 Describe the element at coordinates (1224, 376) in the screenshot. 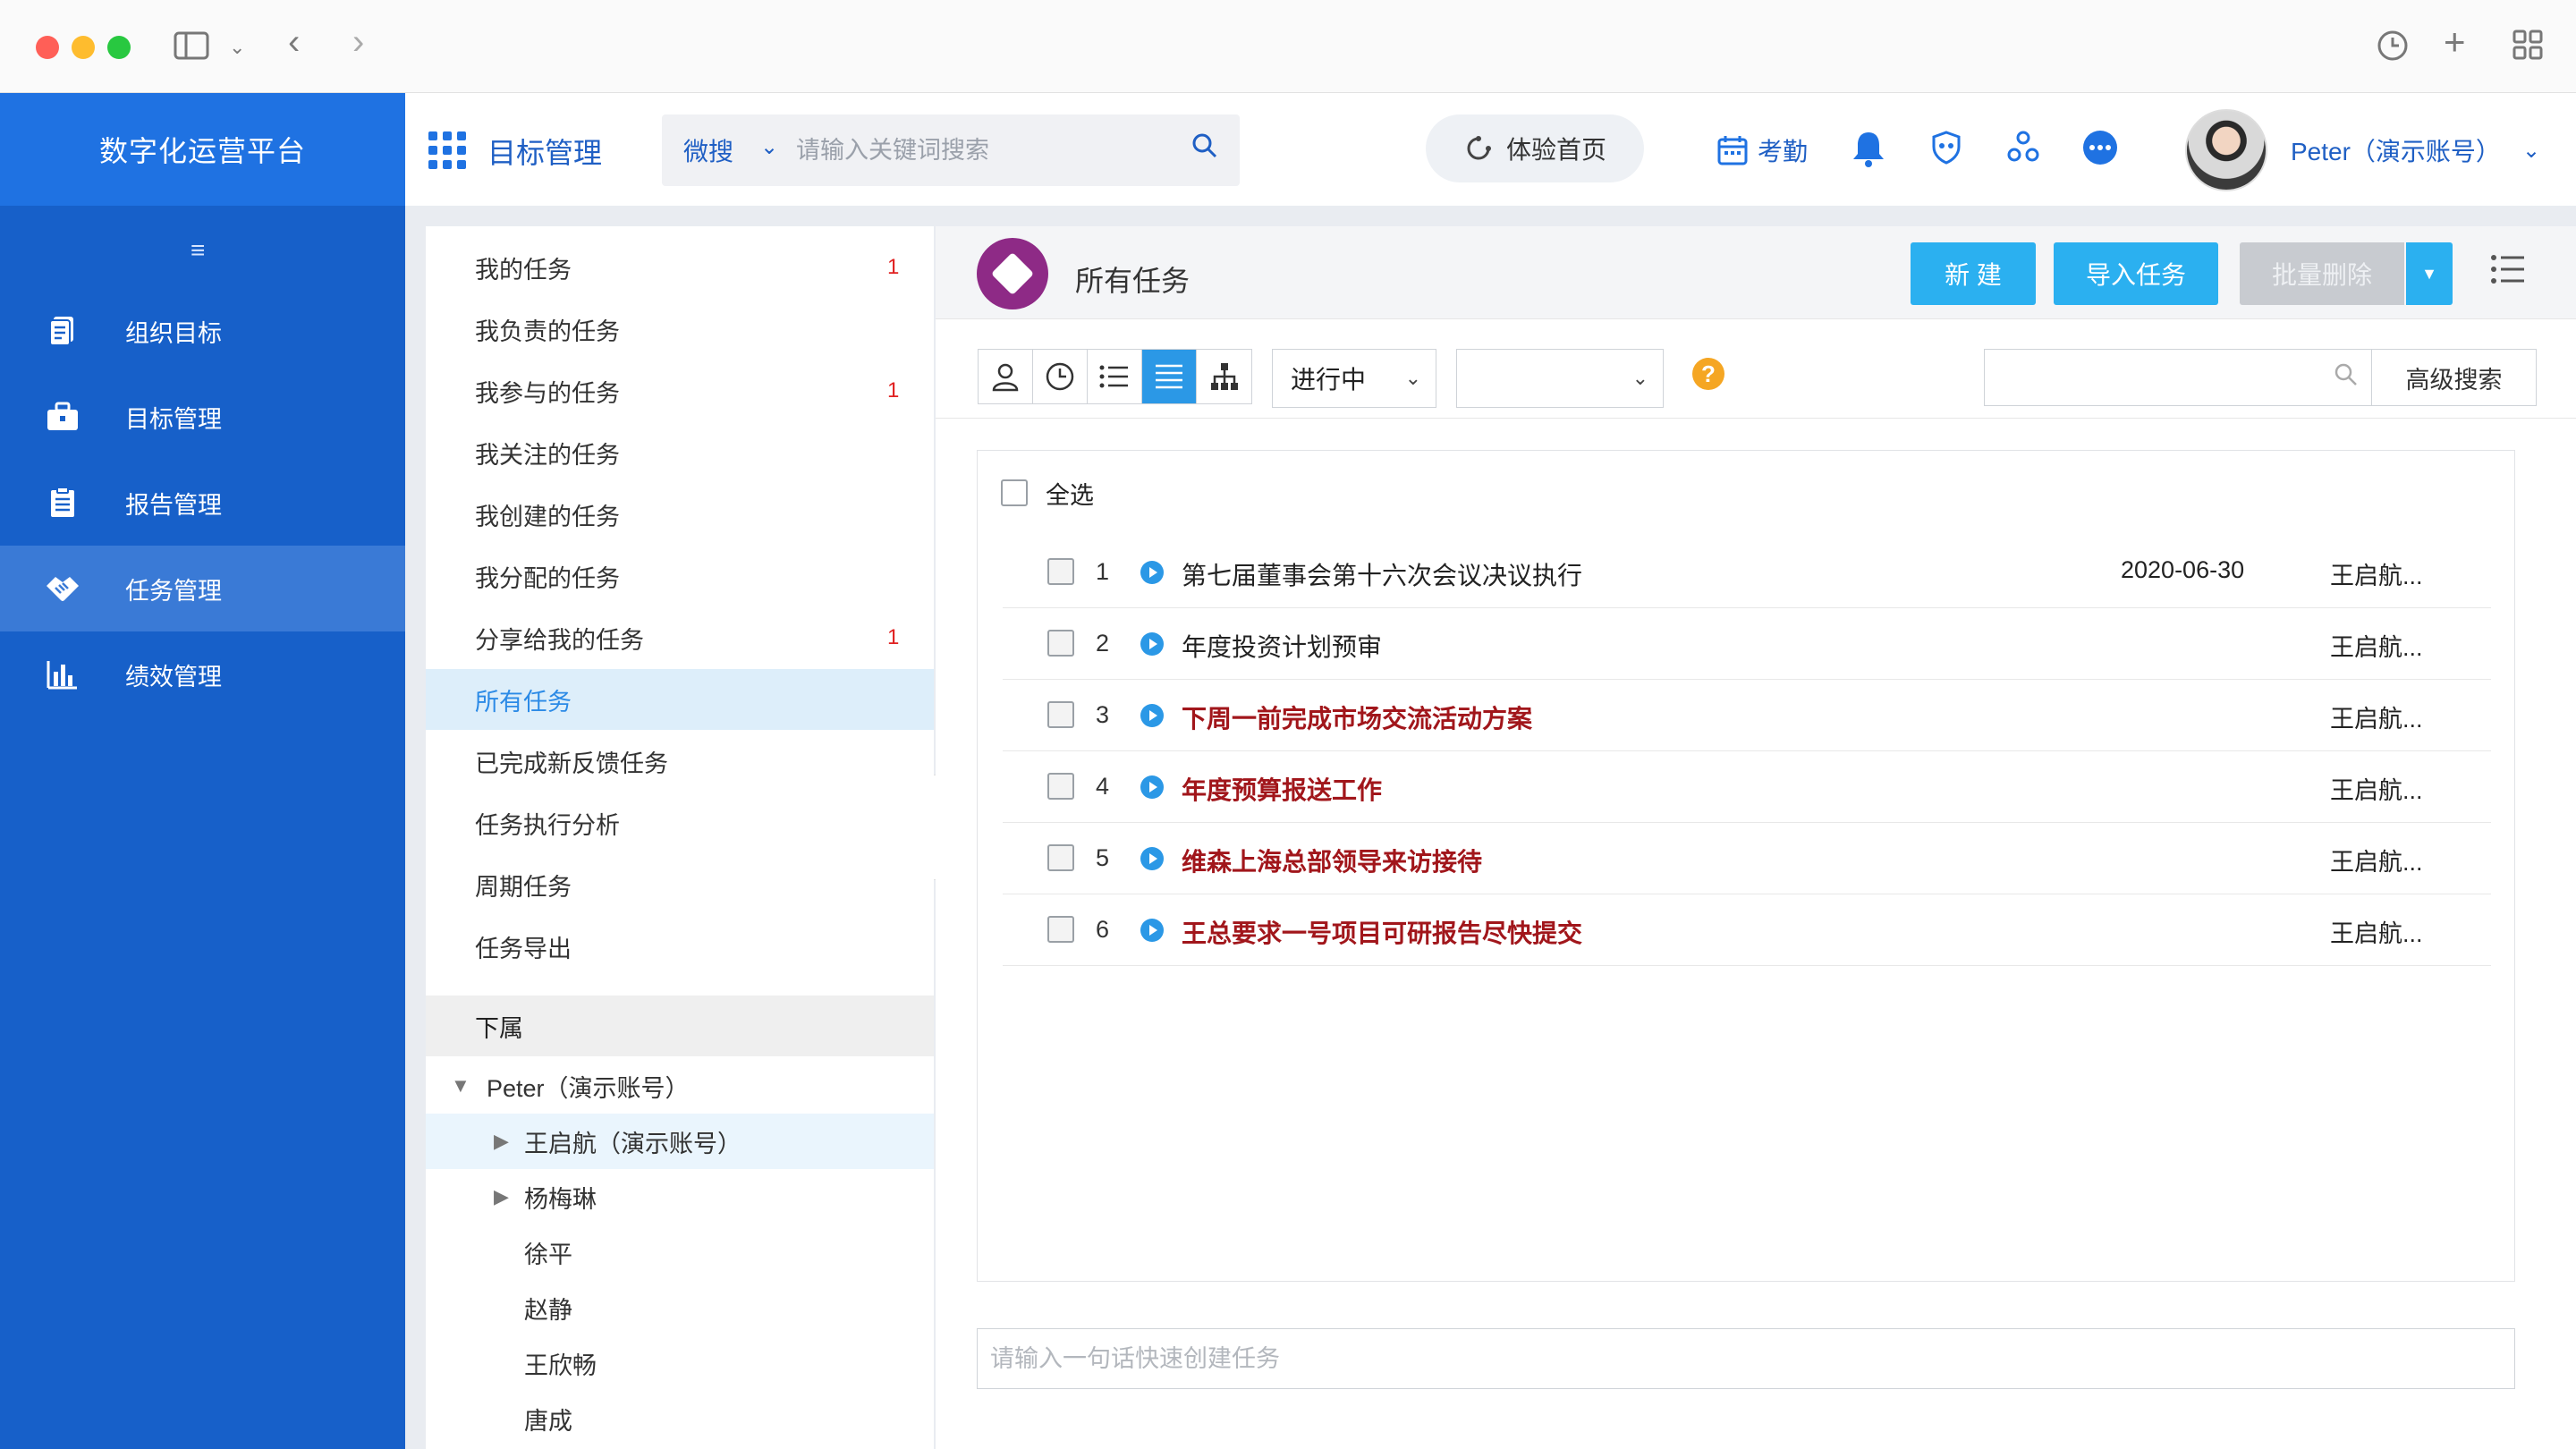

I see `org-tree-view-button` at that location.